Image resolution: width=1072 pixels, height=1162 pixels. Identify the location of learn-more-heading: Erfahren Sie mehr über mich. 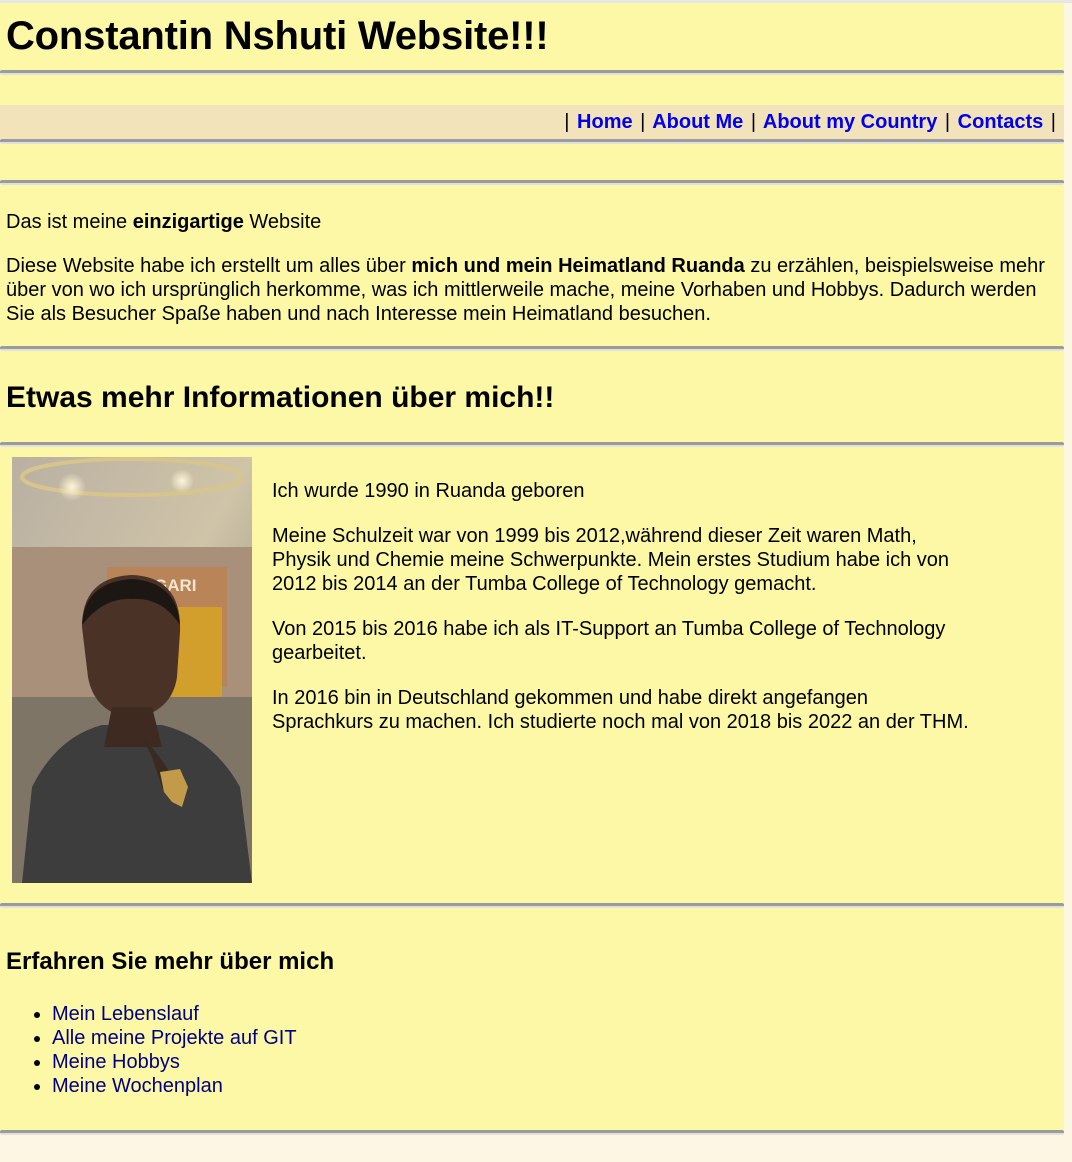
(170, 961).